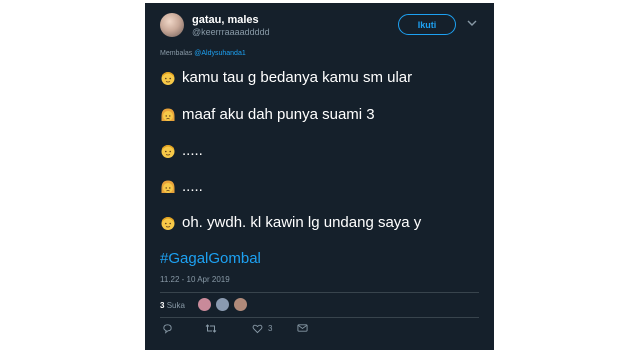 Image resolution: width=640 pixels, height=360 pixels. What do you see at coordinates (219, 53) in the screenshot?
I see `replying-mention-link: @Aldysuhanda1` at bounding box center [219, 53].